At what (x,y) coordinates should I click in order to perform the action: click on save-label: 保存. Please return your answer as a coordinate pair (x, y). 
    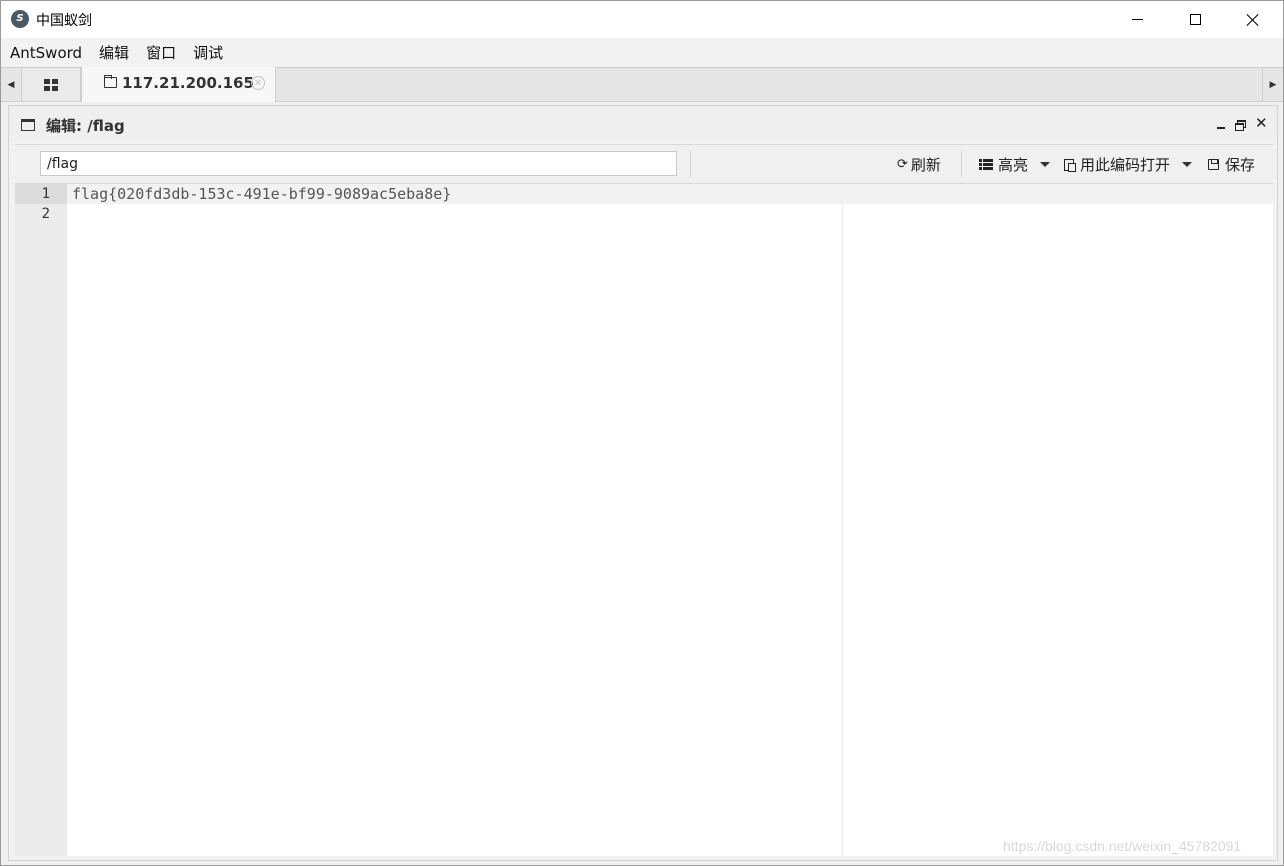
    Looking at the image, I should click on (1240, 165).